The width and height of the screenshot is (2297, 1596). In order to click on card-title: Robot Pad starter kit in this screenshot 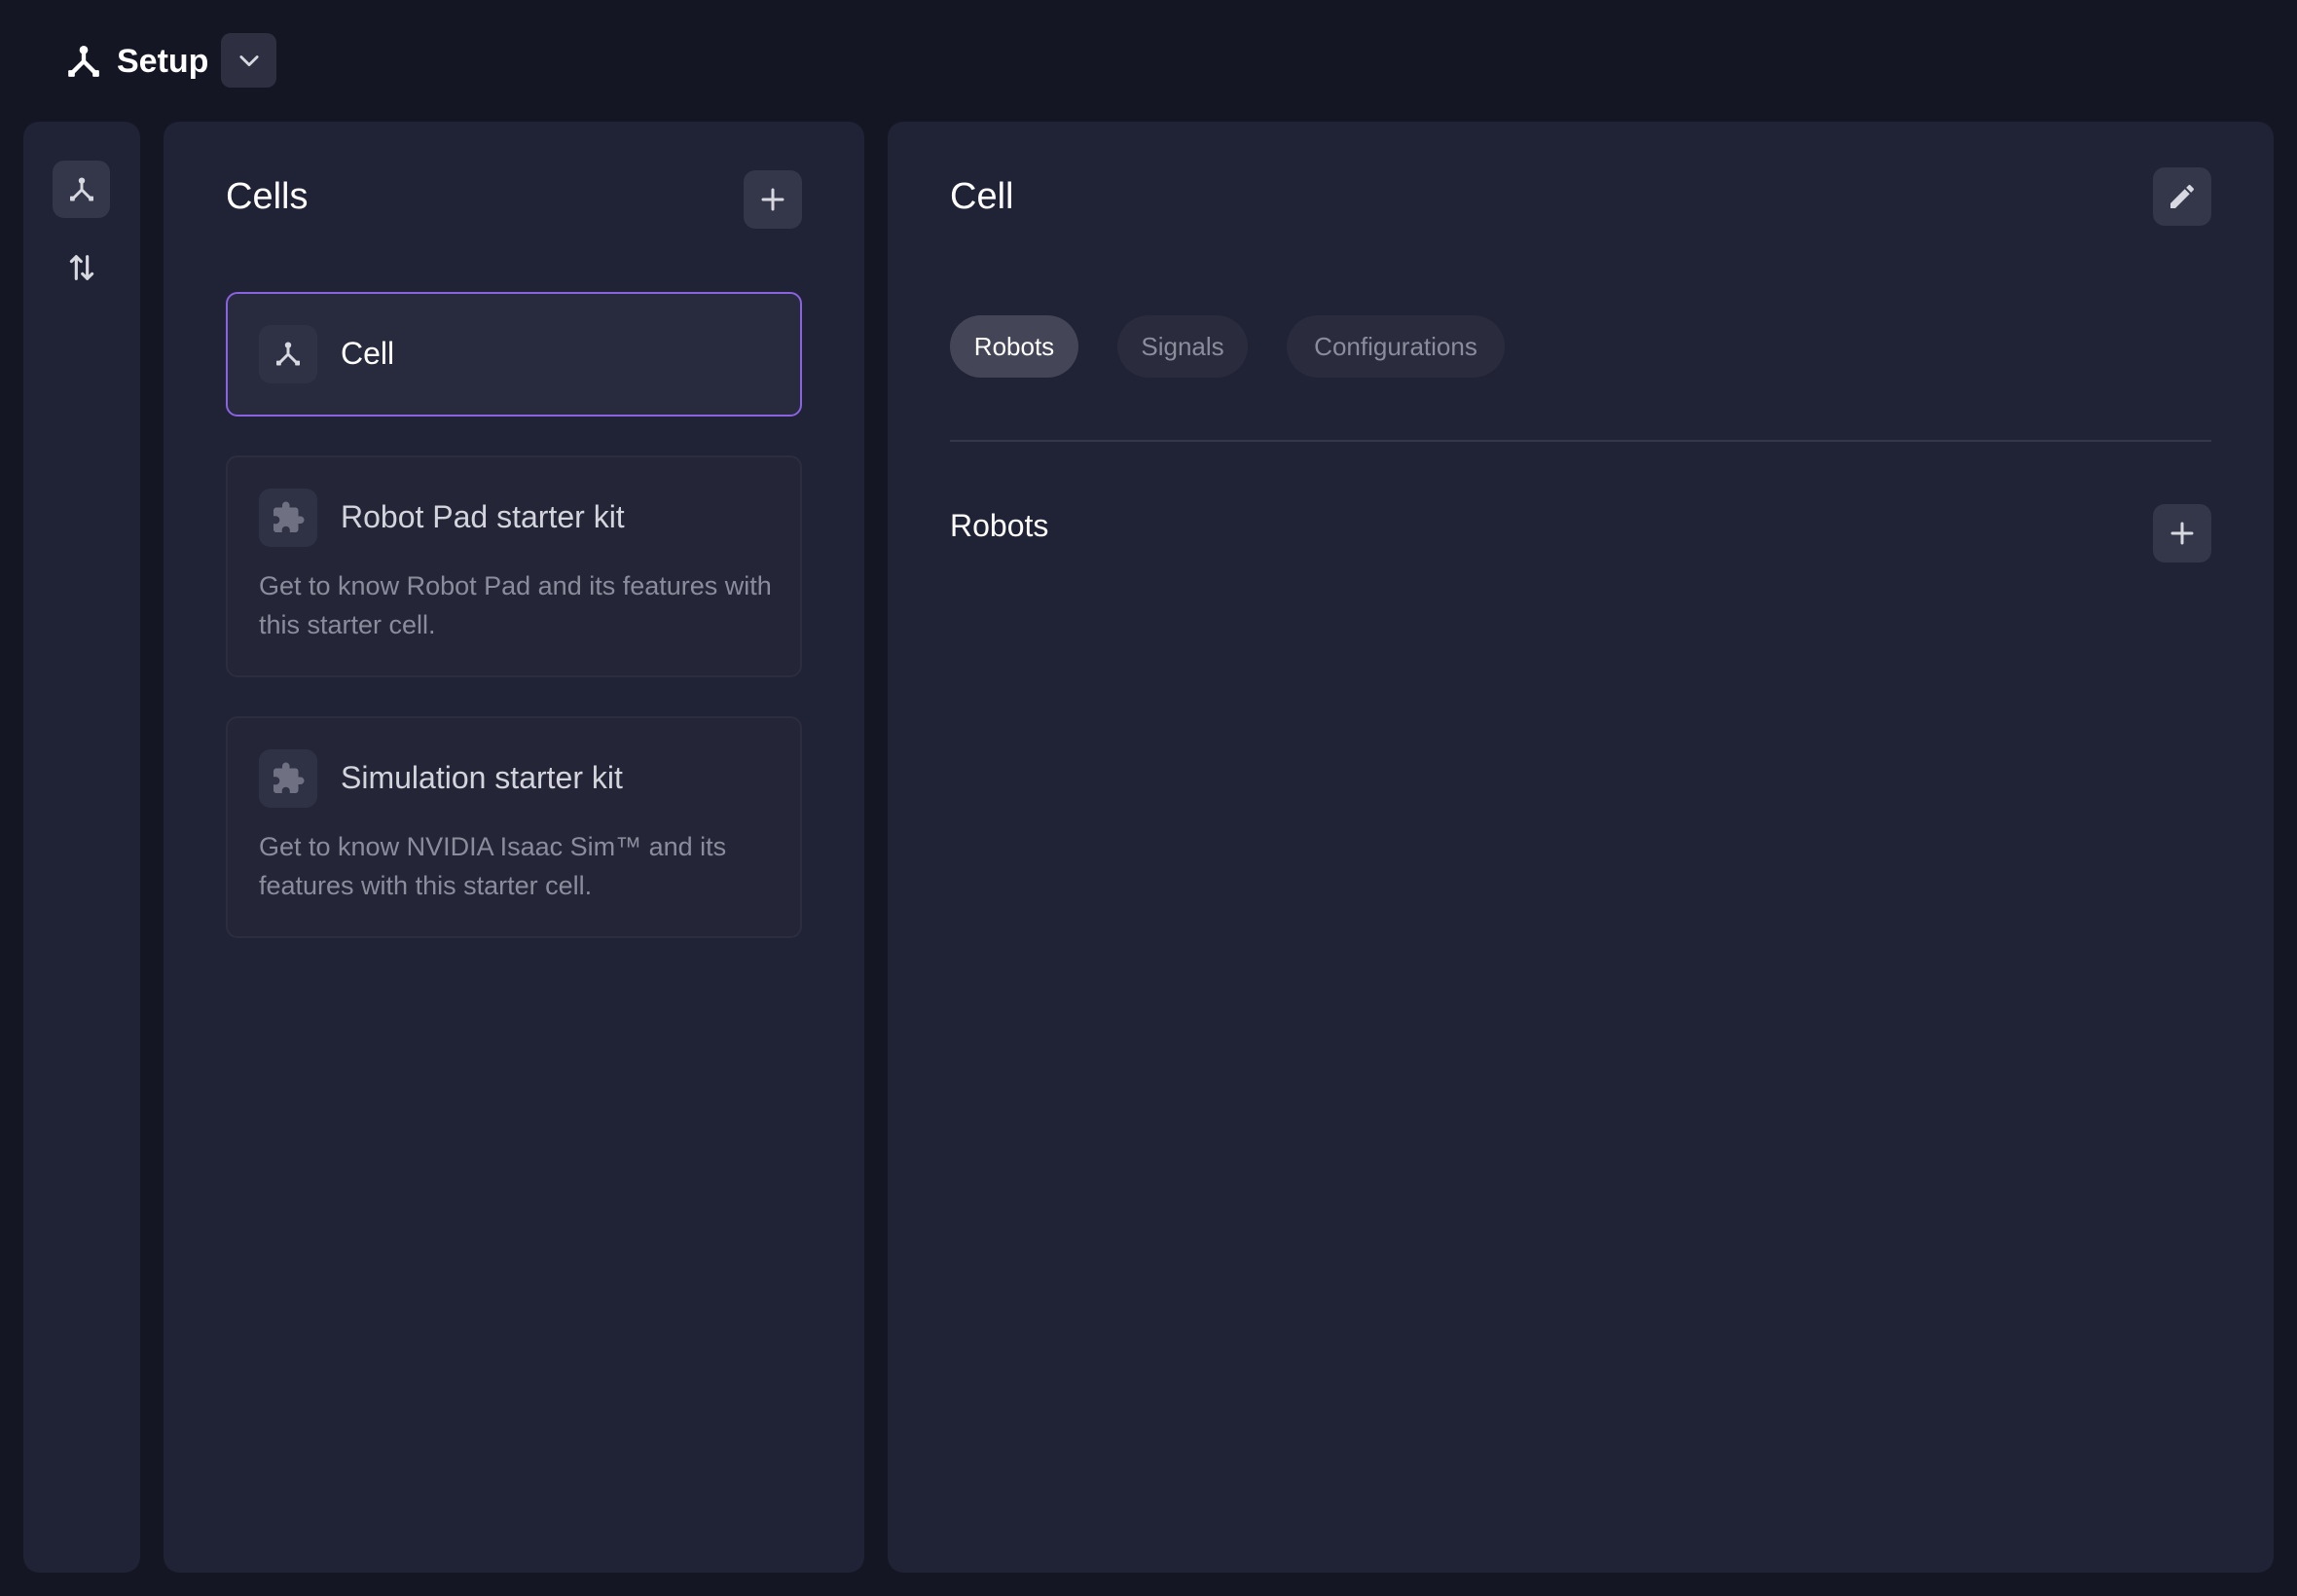, I will do `click(483, 516)`.